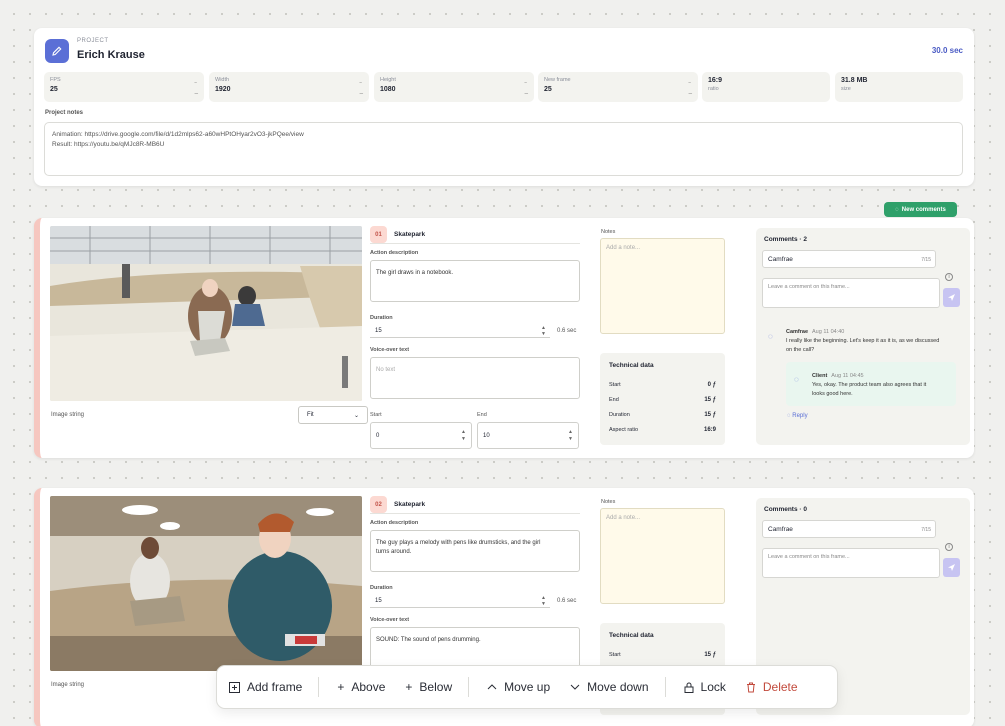 Image resolution: width=1005 pixels, height=726 pixels. I want to click on fit-select: Fit ⌄, so click(333, 415).